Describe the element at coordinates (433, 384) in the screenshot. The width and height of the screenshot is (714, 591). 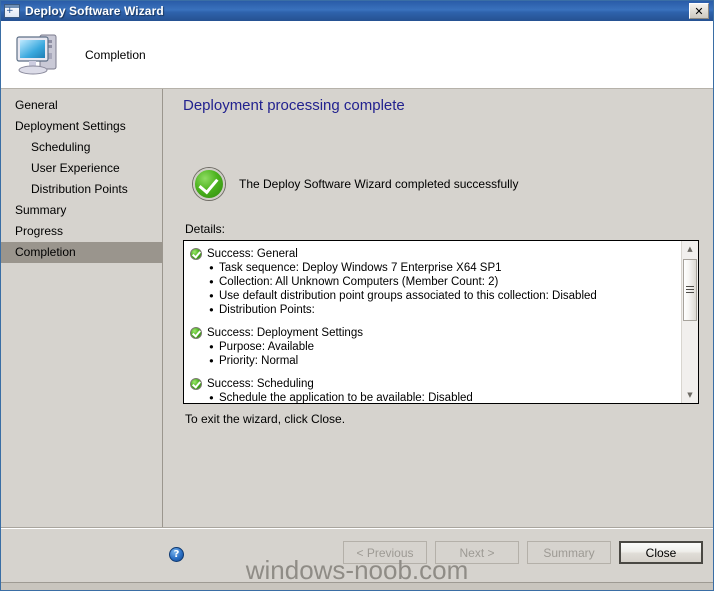
I see `details-group-header: Success: Scheduling` at that location.